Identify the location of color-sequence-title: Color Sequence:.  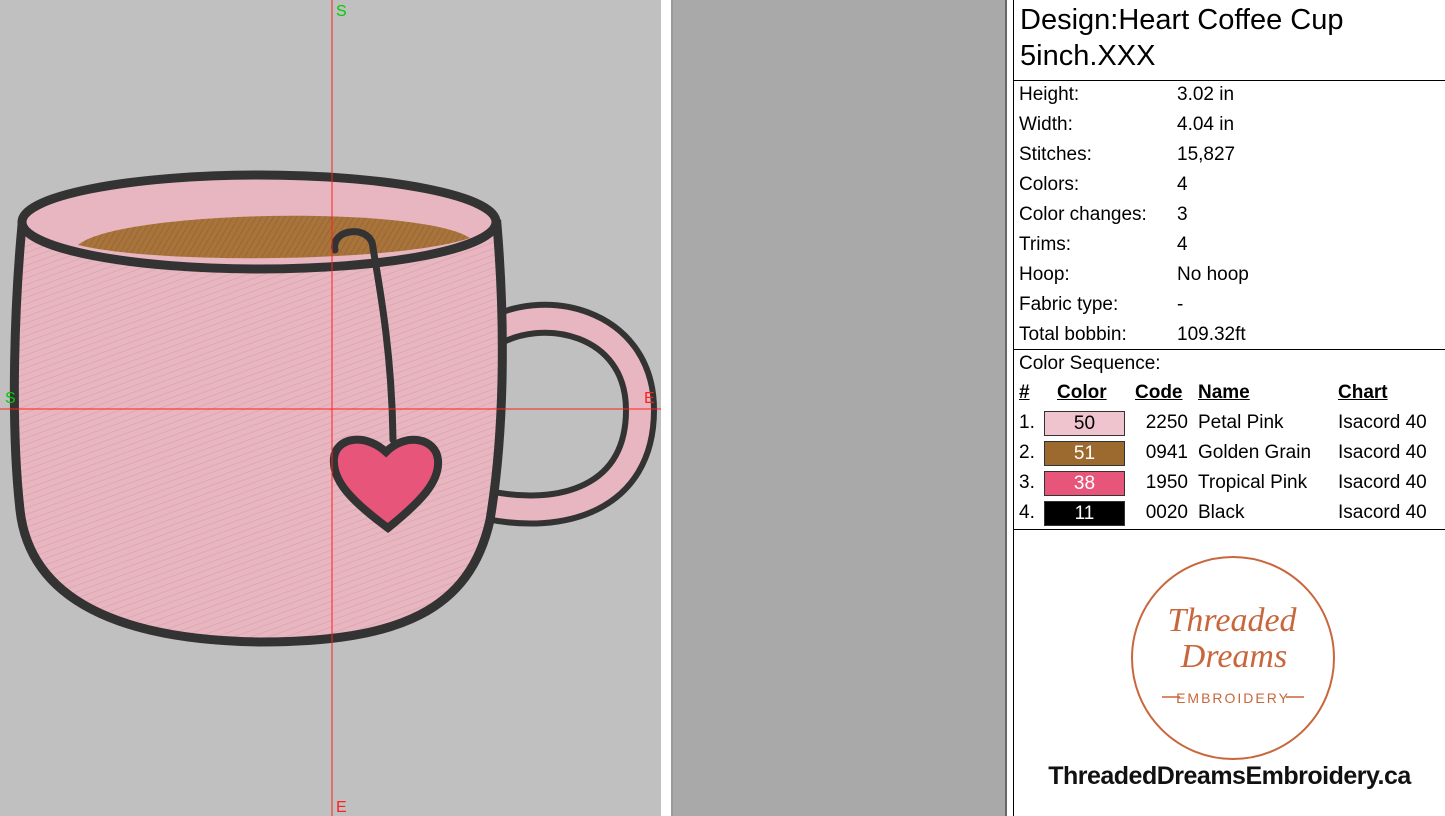
(1090, 363).